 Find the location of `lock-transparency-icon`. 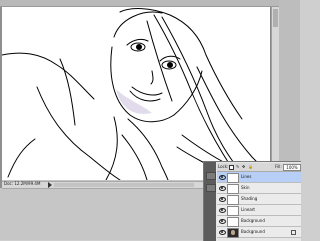

lock-transparency-icon is located at coordinates (231, 167).